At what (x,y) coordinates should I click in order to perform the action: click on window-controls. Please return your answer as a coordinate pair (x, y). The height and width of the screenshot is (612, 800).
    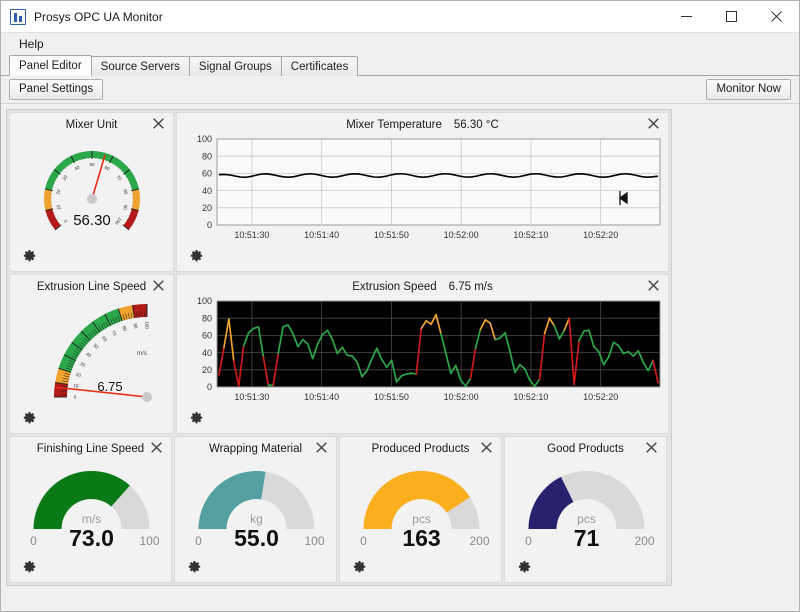
    Looking at the image, I should click on (731, 17).